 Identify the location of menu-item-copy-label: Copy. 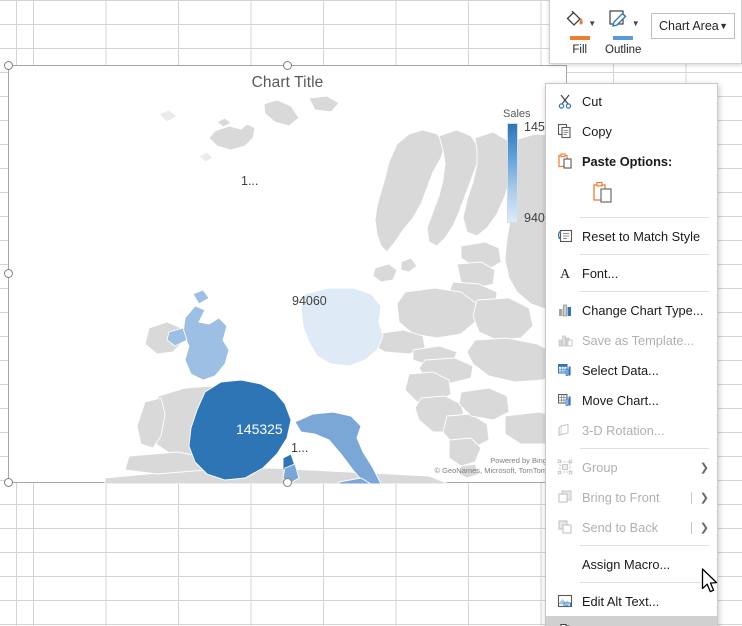
(597, 131).